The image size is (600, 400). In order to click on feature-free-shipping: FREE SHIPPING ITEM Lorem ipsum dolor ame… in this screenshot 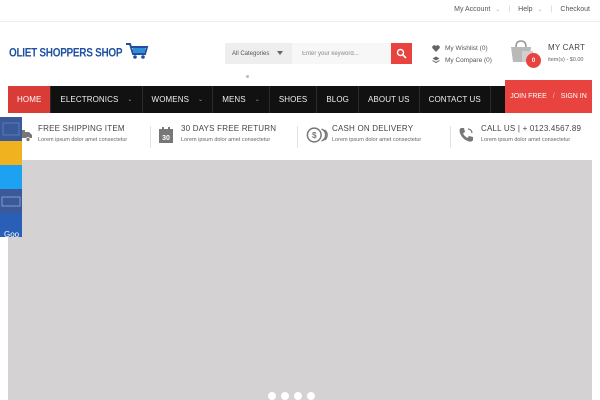, I will do `click(69, 135)`.